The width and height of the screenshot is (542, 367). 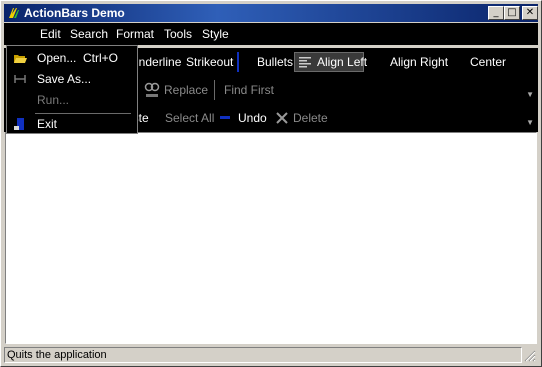 I want to click on strikeout-button: Strikeout, so click(x=209, y=62).